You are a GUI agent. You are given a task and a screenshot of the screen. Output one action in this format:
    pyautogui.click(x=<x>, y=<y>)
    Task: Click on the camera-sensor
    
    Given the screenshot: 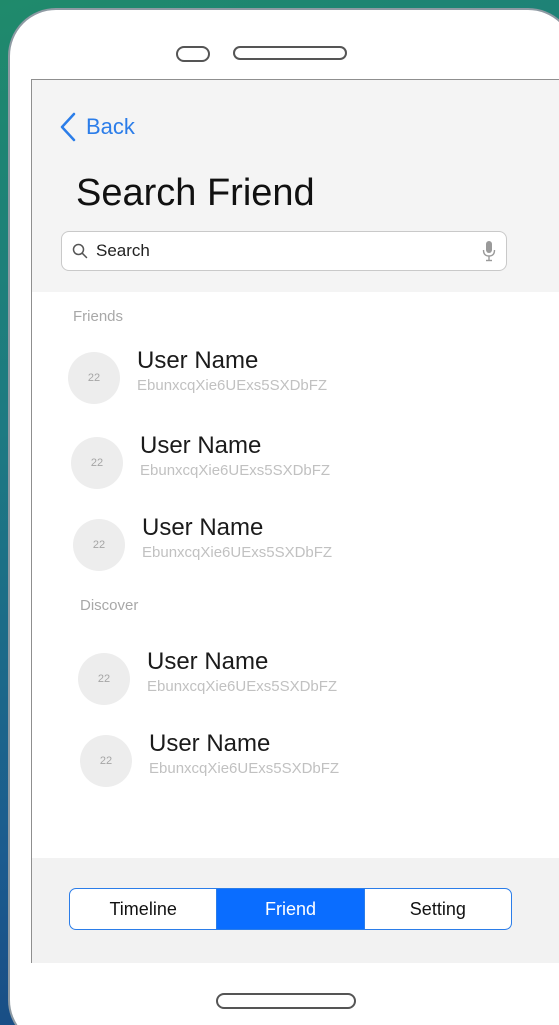 What is the action you would take?
    pyautogui.click(x=193, y=54)
    